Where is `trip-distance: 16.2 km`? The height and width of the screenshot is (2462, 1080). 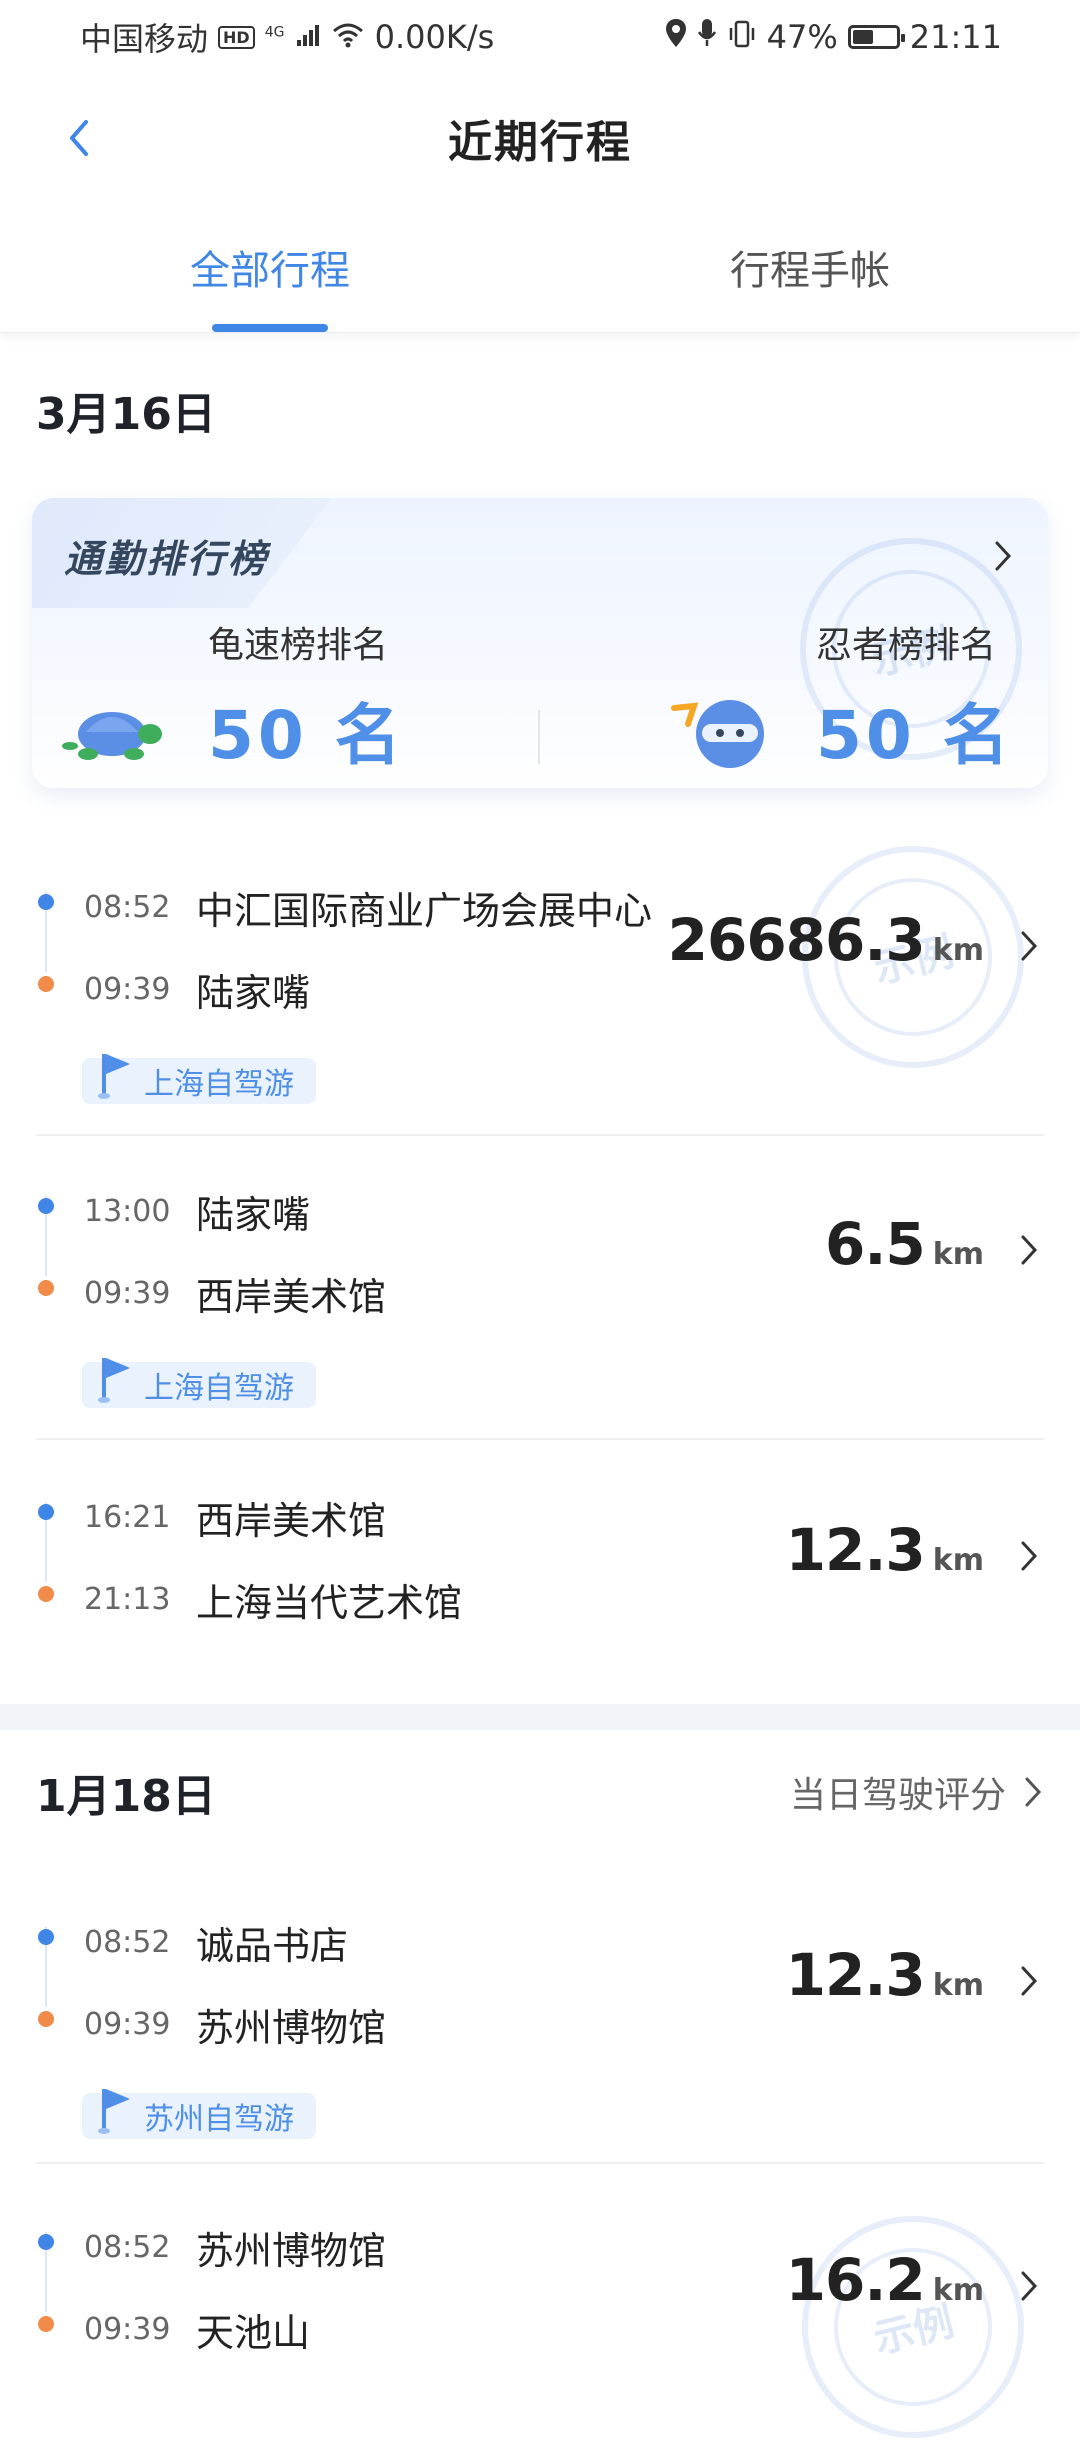 trip-distance: 16.2 km is located at coordinates (885, 2280).